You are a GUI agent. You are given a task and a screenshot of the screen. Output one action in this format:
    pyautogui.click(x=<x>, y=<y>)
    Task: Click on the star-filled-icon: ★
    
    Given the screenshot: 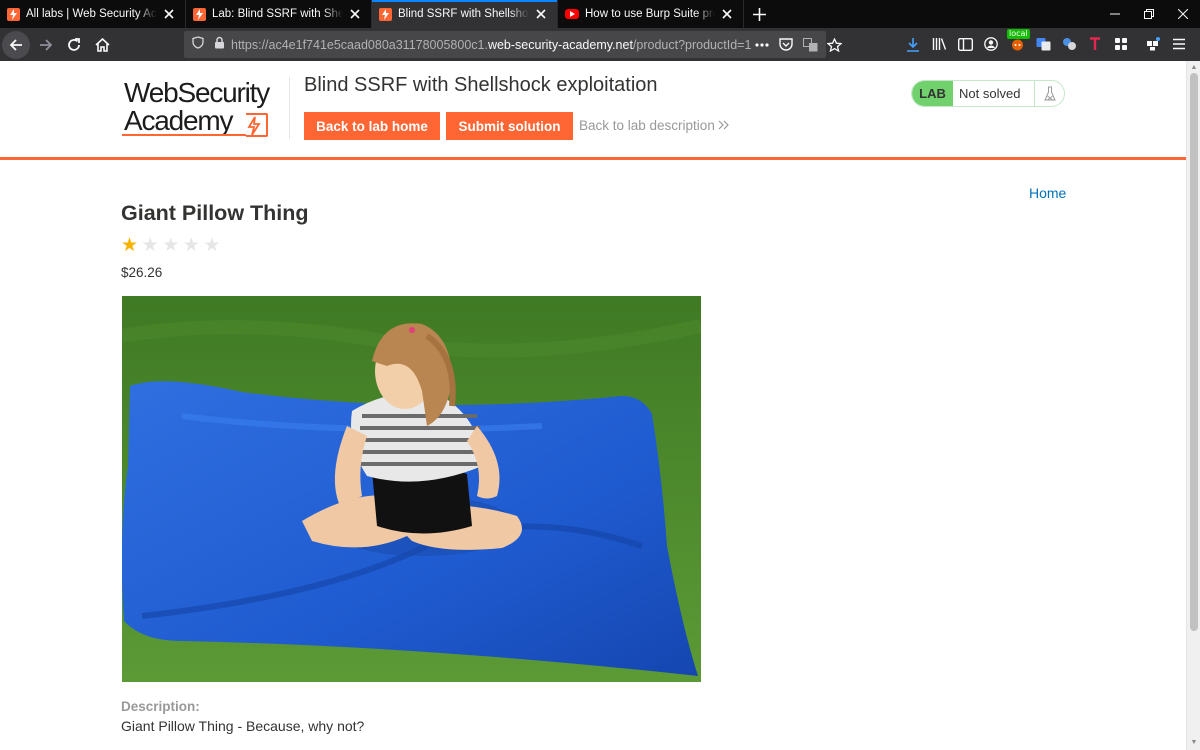 What is the action you would take?
    pyautogui.click(x=130, y=245)
    